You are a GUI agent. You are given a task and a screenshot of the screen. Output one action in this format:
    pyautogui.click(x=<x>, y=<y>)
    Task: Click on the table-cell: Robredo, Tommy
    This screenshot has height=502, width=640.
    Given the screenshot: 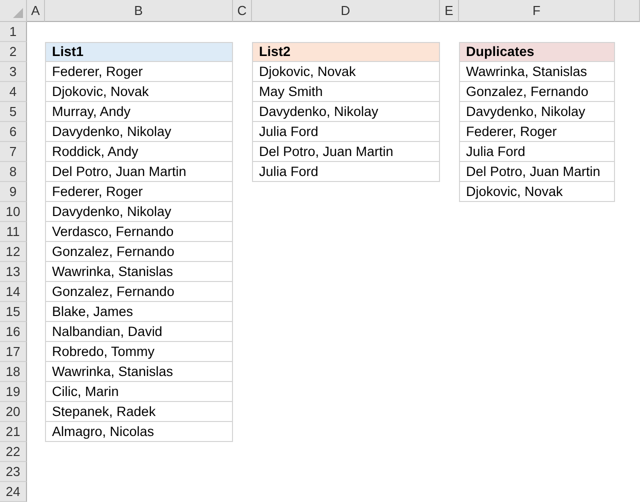 What is the action you would take?
    pyautogui.click(x=139, y=352)
    